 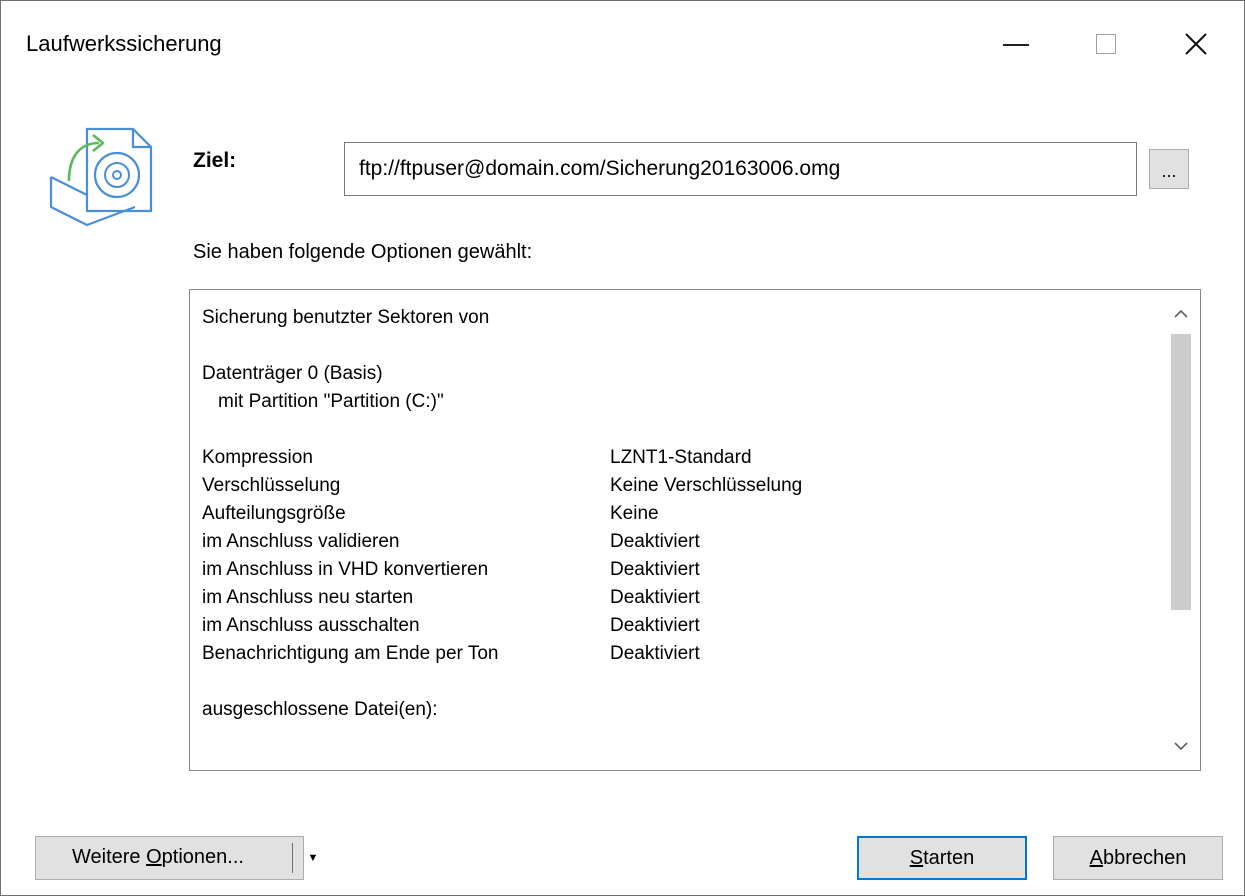 I want to click on chevron-down-icon, so click(x=1181, y=746).